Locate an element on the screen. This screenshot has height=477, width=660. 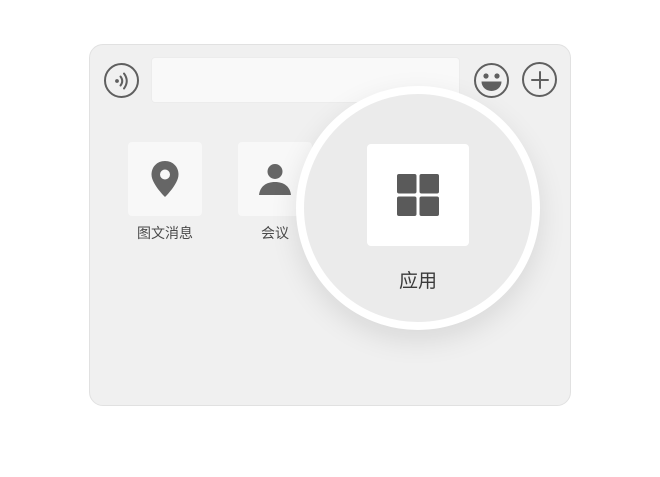
app-tile-apps is located at coordinates (418, 195).